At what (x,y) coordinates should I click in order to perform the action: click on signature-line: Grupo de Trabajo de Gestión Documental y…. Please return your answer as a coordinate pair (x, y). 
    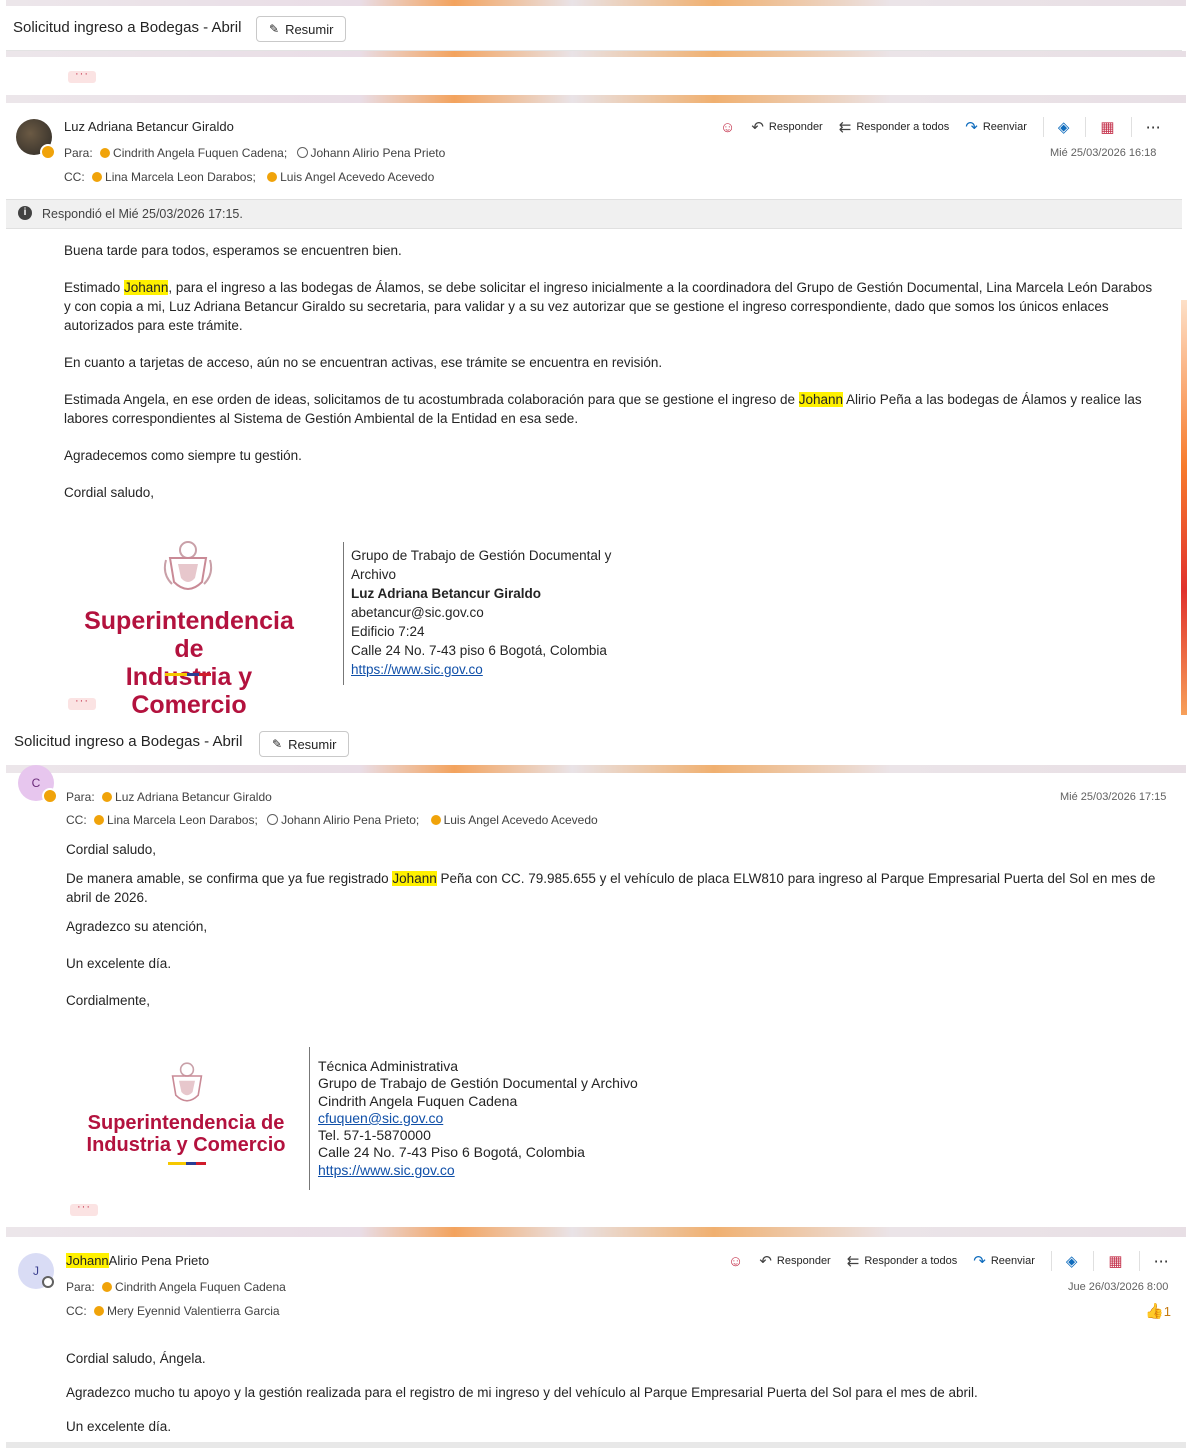
    Looking at the image, I should click on (478, 1083).